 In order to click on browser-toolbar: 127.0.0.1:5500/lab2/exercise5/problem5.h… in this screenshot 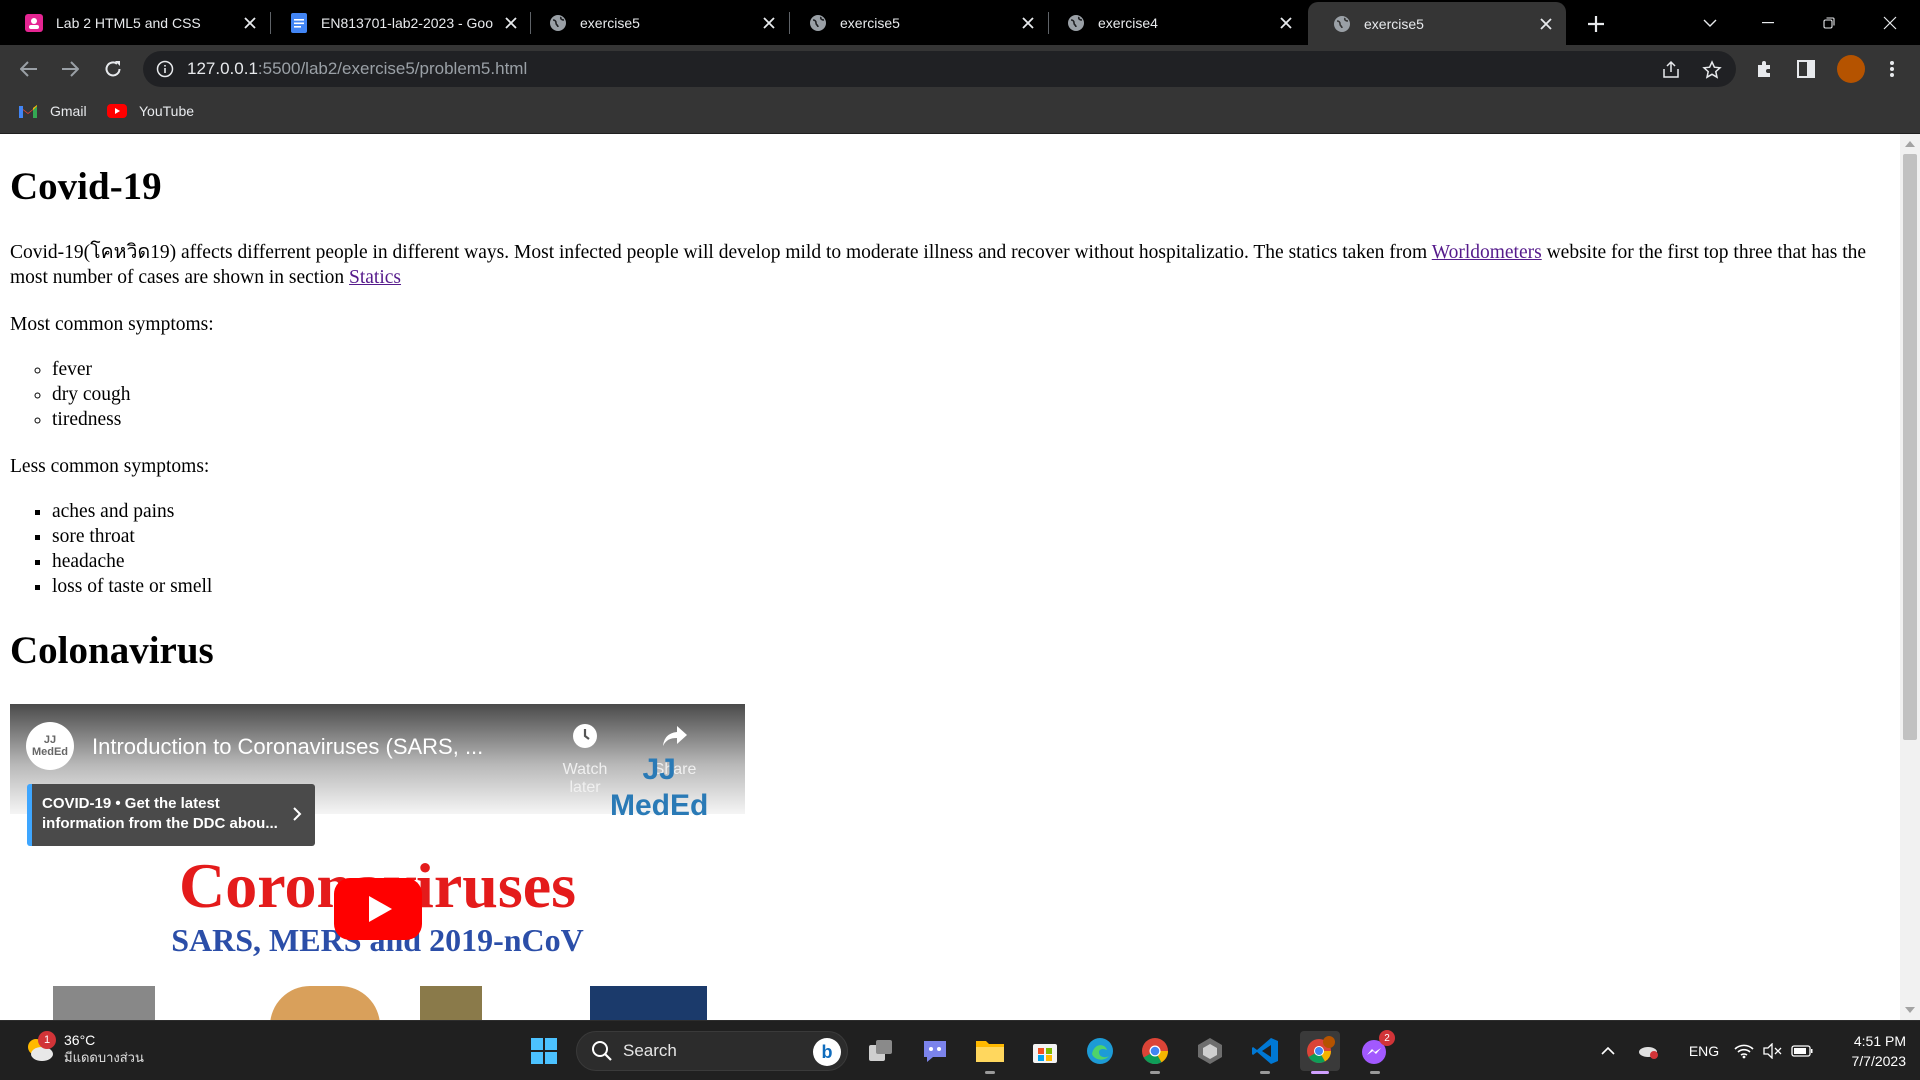, I will do `click(960, 69)`.